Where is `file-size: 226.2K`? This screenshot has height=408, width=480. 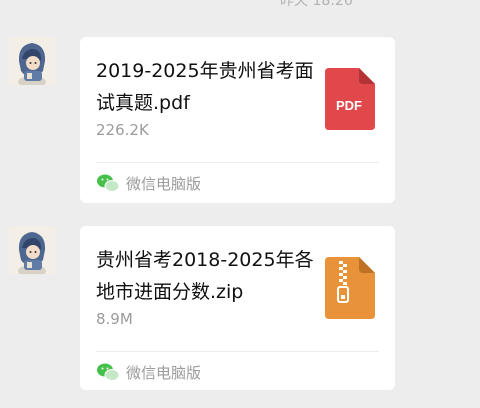
file-size: 226.2K is located at coordinates (122, 130).